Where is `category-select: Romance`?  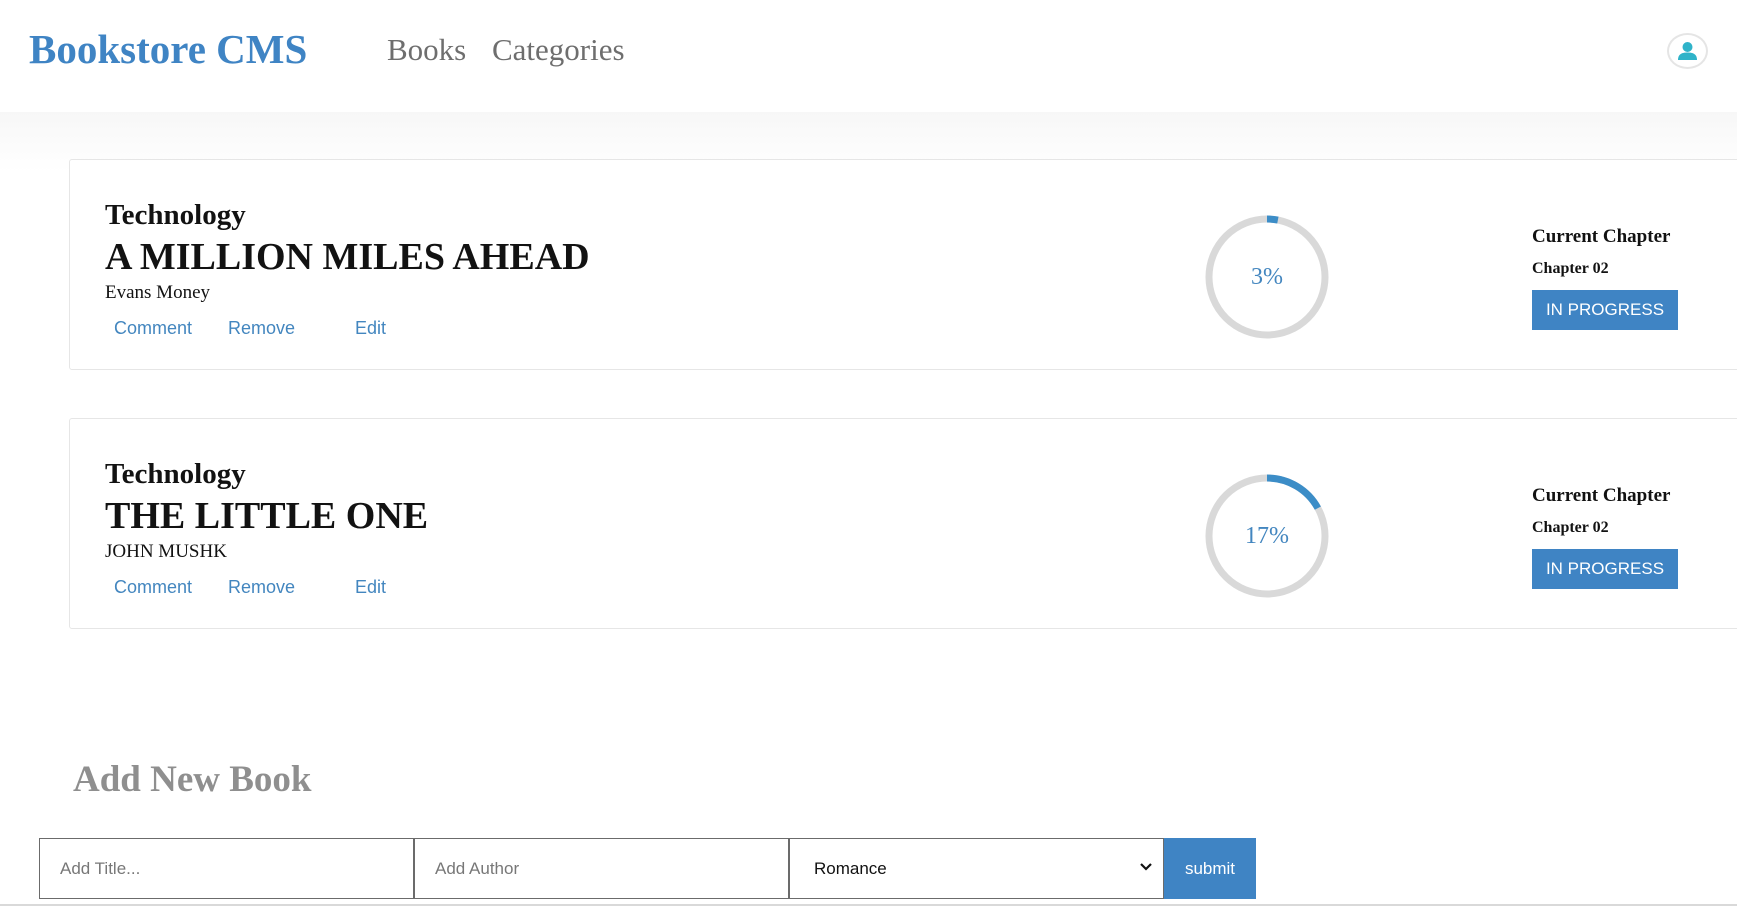 category-select: Romance is located at coordinates (976, 868).